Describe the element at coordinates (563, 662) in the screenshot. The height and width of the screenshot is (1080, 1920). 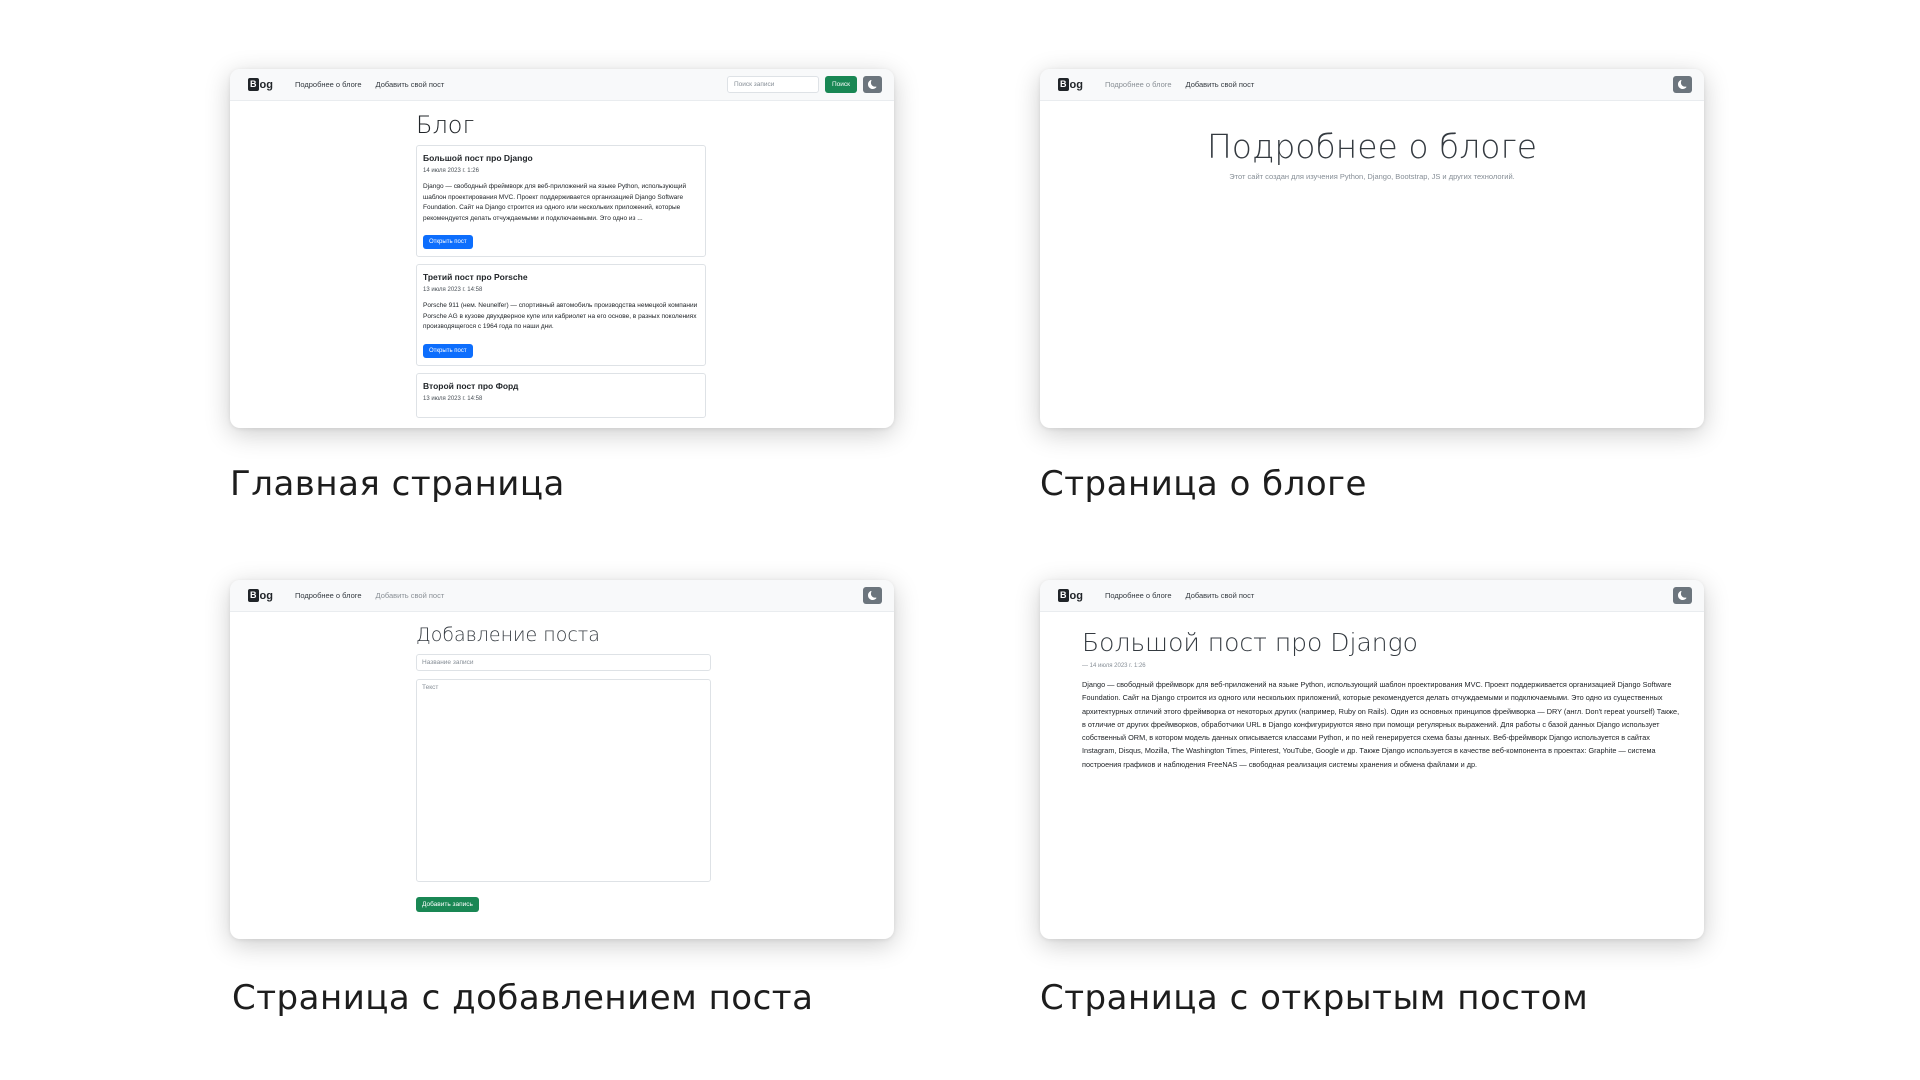
I see `post-title-input: Название записи` at that location.